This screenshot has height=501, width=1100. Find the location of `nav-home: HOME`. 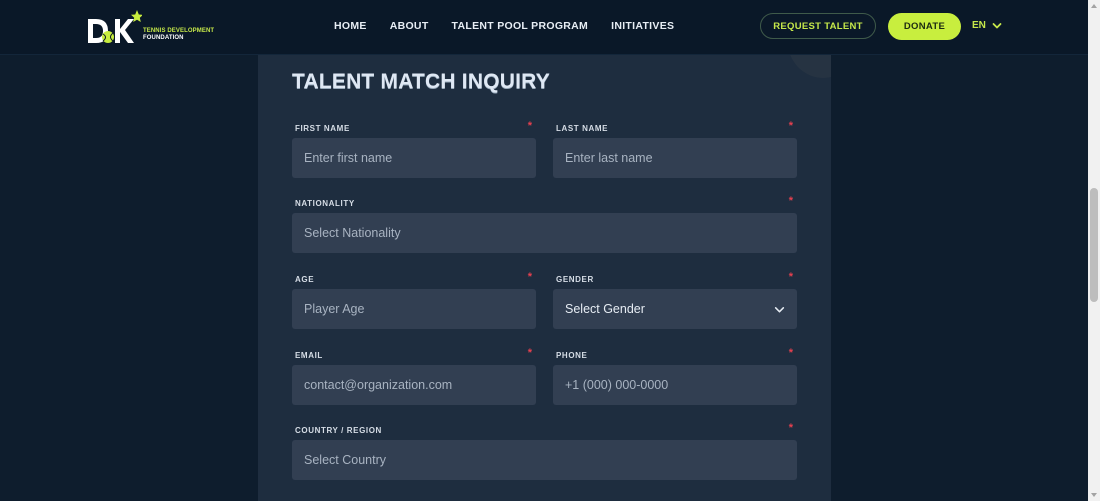

nav-home: HOME is located at coordinates (350, 26).